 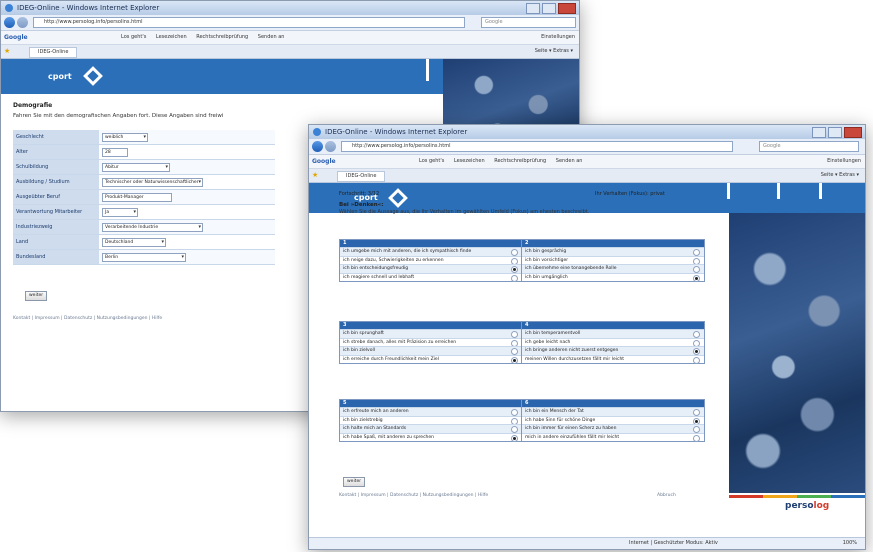 What do you see at coordinates (359, 194) in the screenshot?
I see `progress-text: Fortschritt: 3/12` at bounding box center [359, 194].